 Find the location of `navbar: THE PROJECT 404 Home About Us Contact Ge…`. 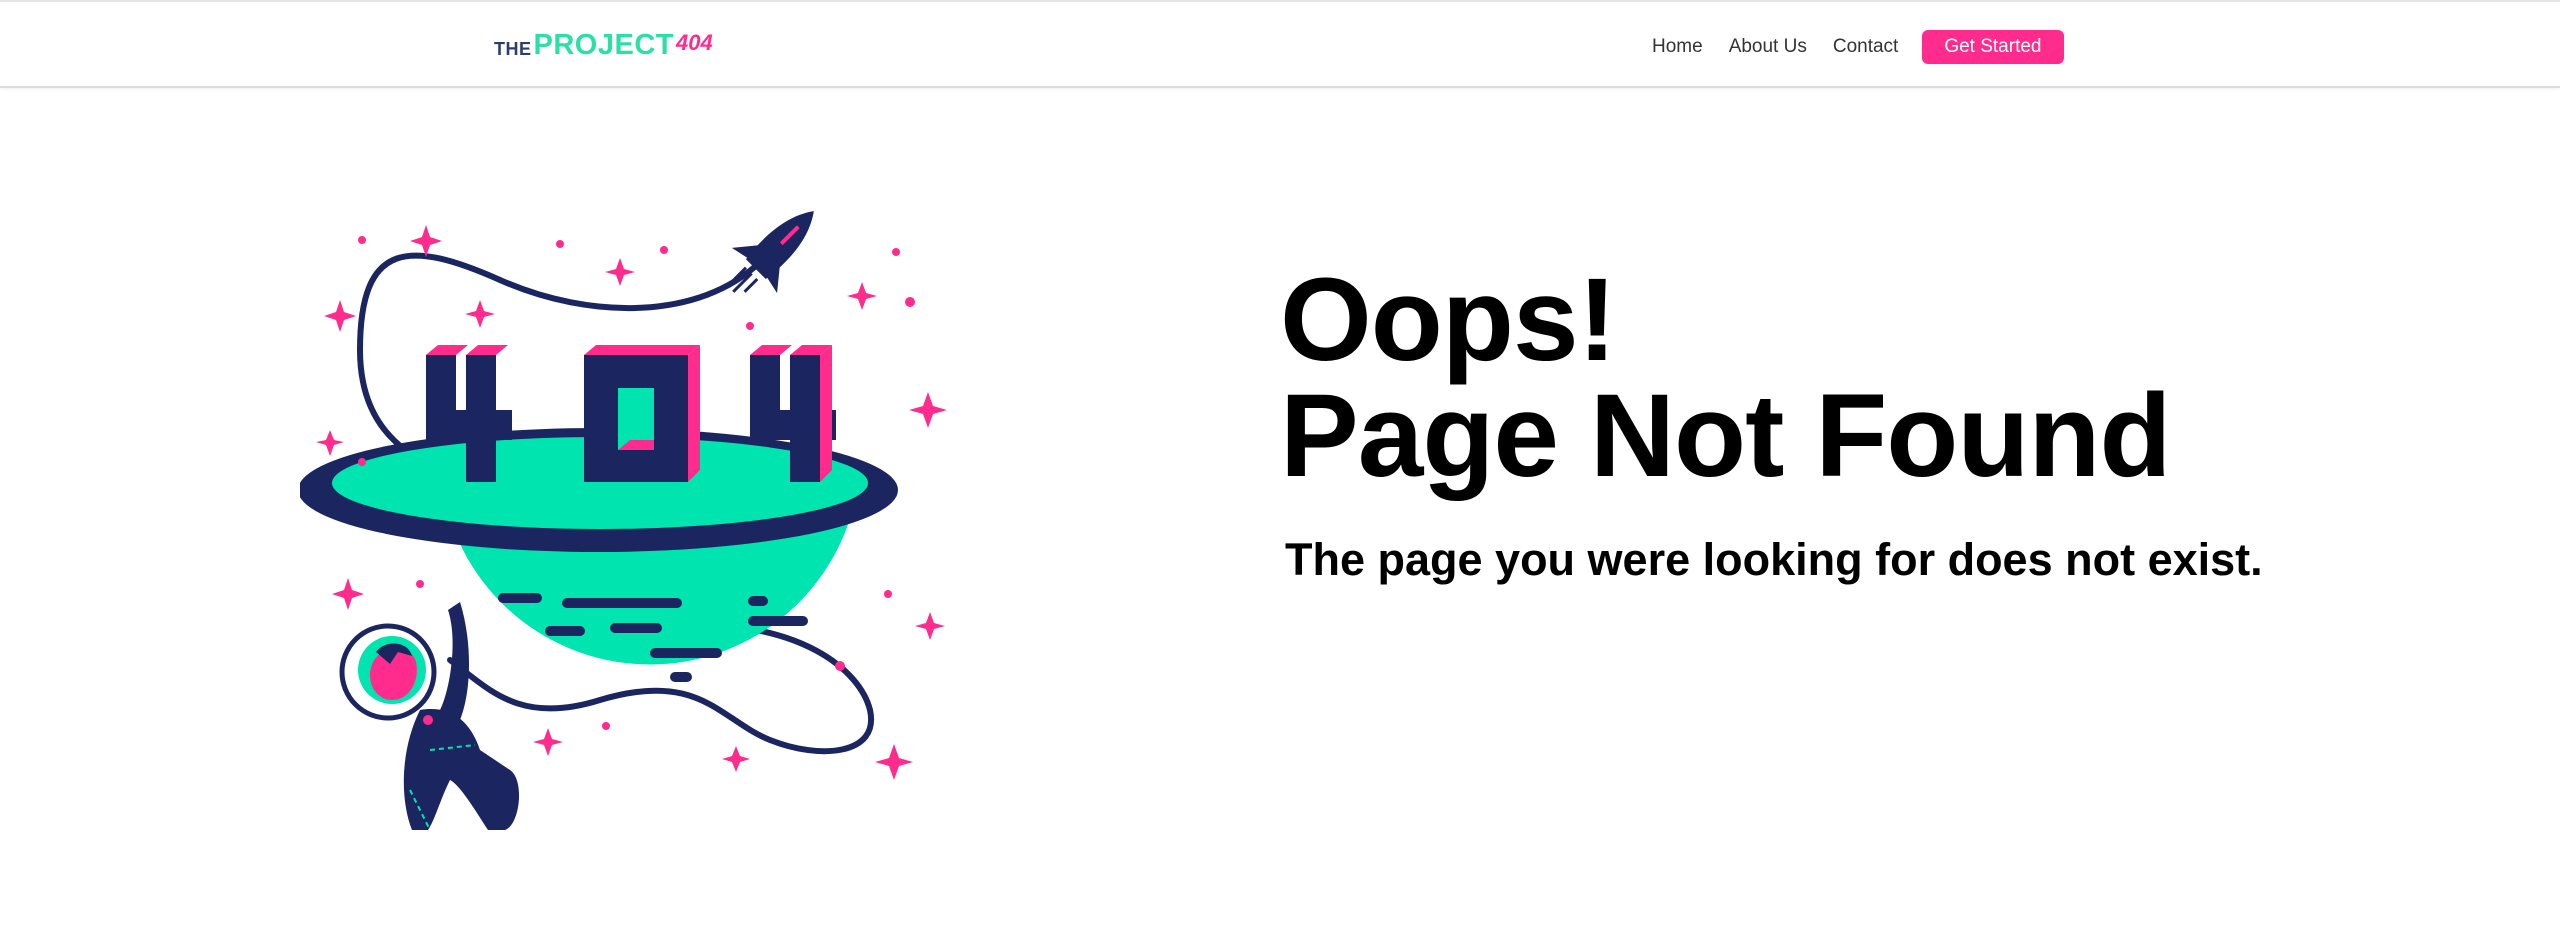

navbar: THE PROJECT 404 Home About Us Contact Ge… is located at coordinates (1280, 45).